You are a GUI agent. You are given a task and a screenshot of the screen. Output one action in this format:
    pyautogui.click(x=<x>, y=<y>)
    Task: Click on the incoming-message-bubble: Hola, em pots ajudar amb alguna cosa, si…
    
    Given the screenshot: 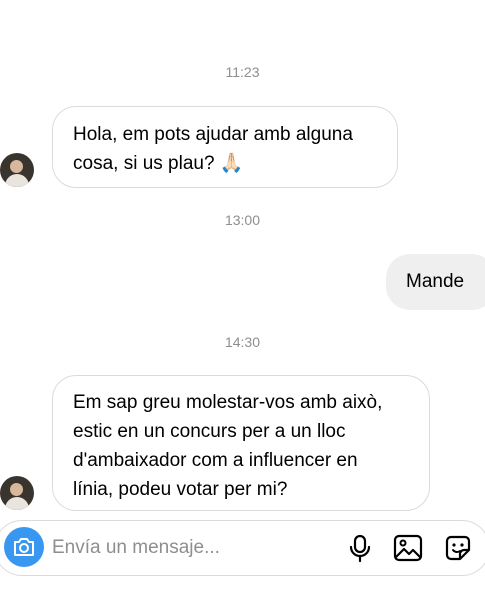 What is the action you would take?
    pyautogui.click(x=225, y=147)
    